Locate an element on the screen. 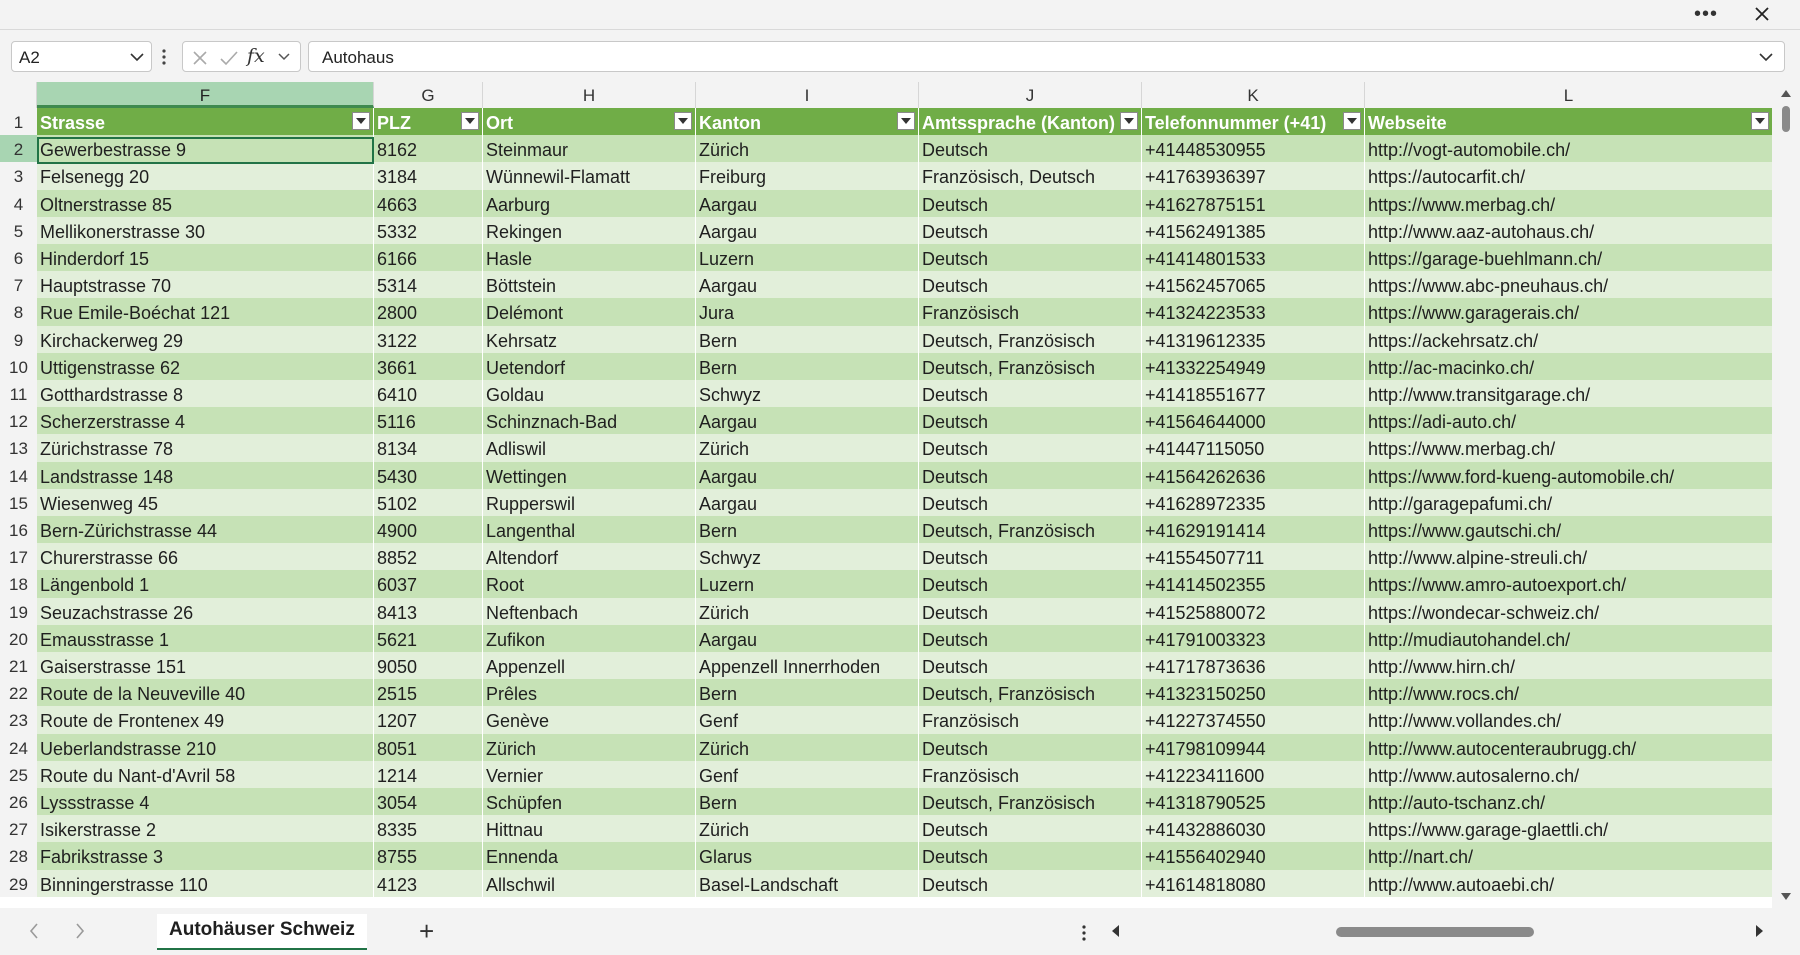  table-cell: https://garage-buehlmann.ch/ is located at coordinates (1568, 258).